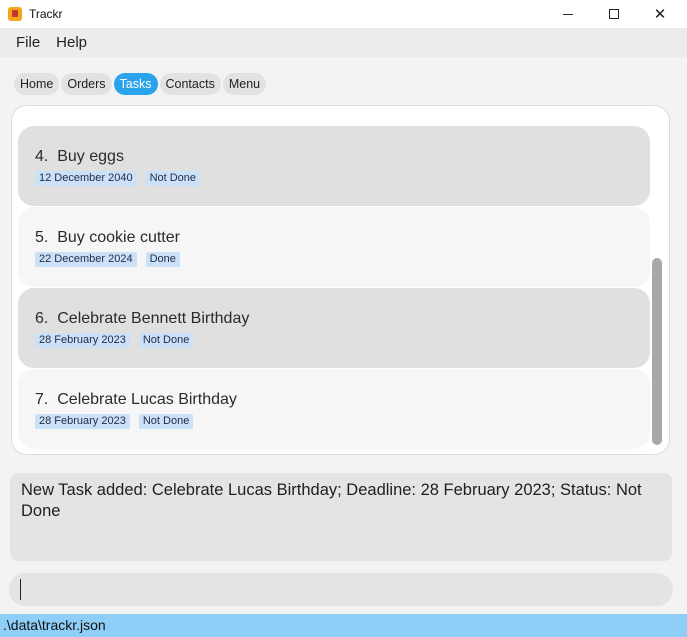 The height and width of the screenshot is (637, 687). What do you see at coordinates (15, 14) in the screenshot?
I see `app-icon` at bounding box center [15, 14].